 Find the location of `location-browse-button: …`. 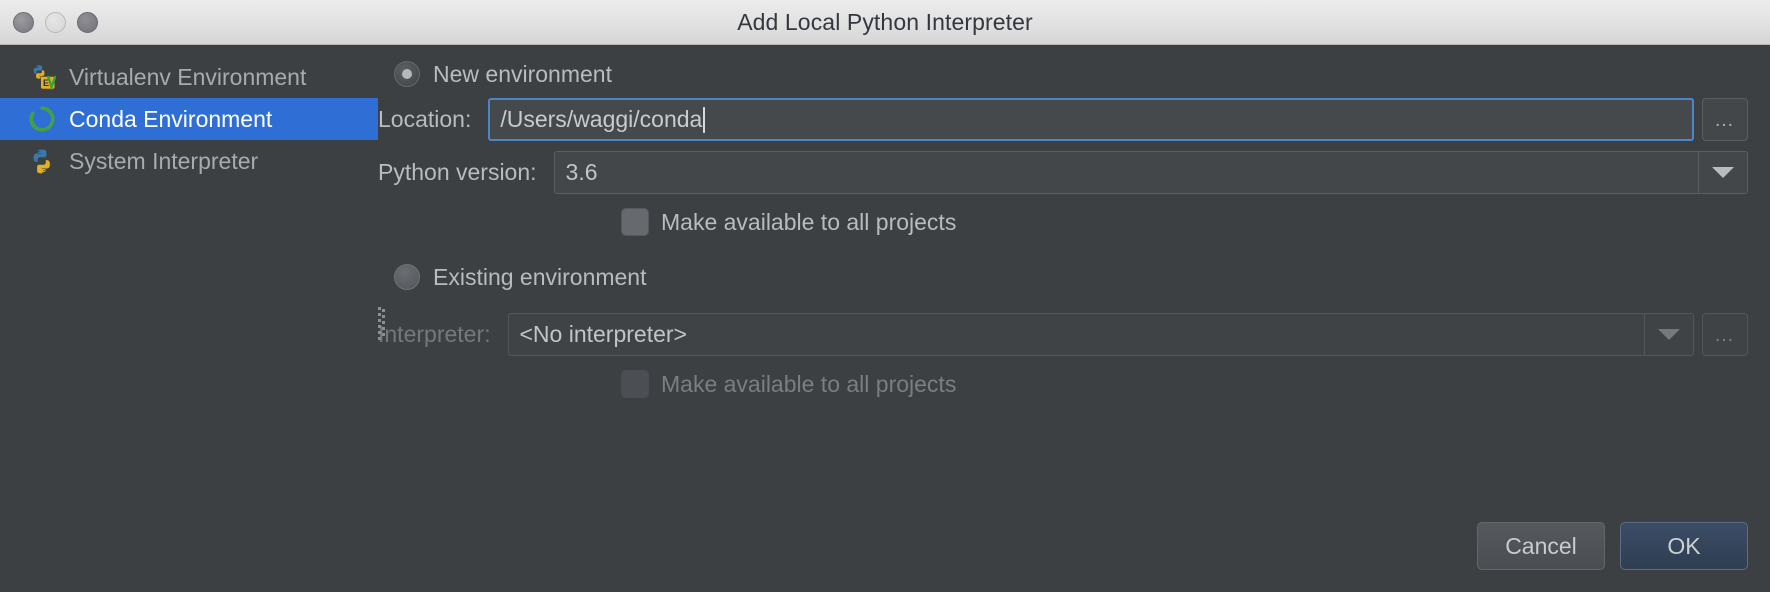

location-browse-button: … is located at coordinates (1725, 119).